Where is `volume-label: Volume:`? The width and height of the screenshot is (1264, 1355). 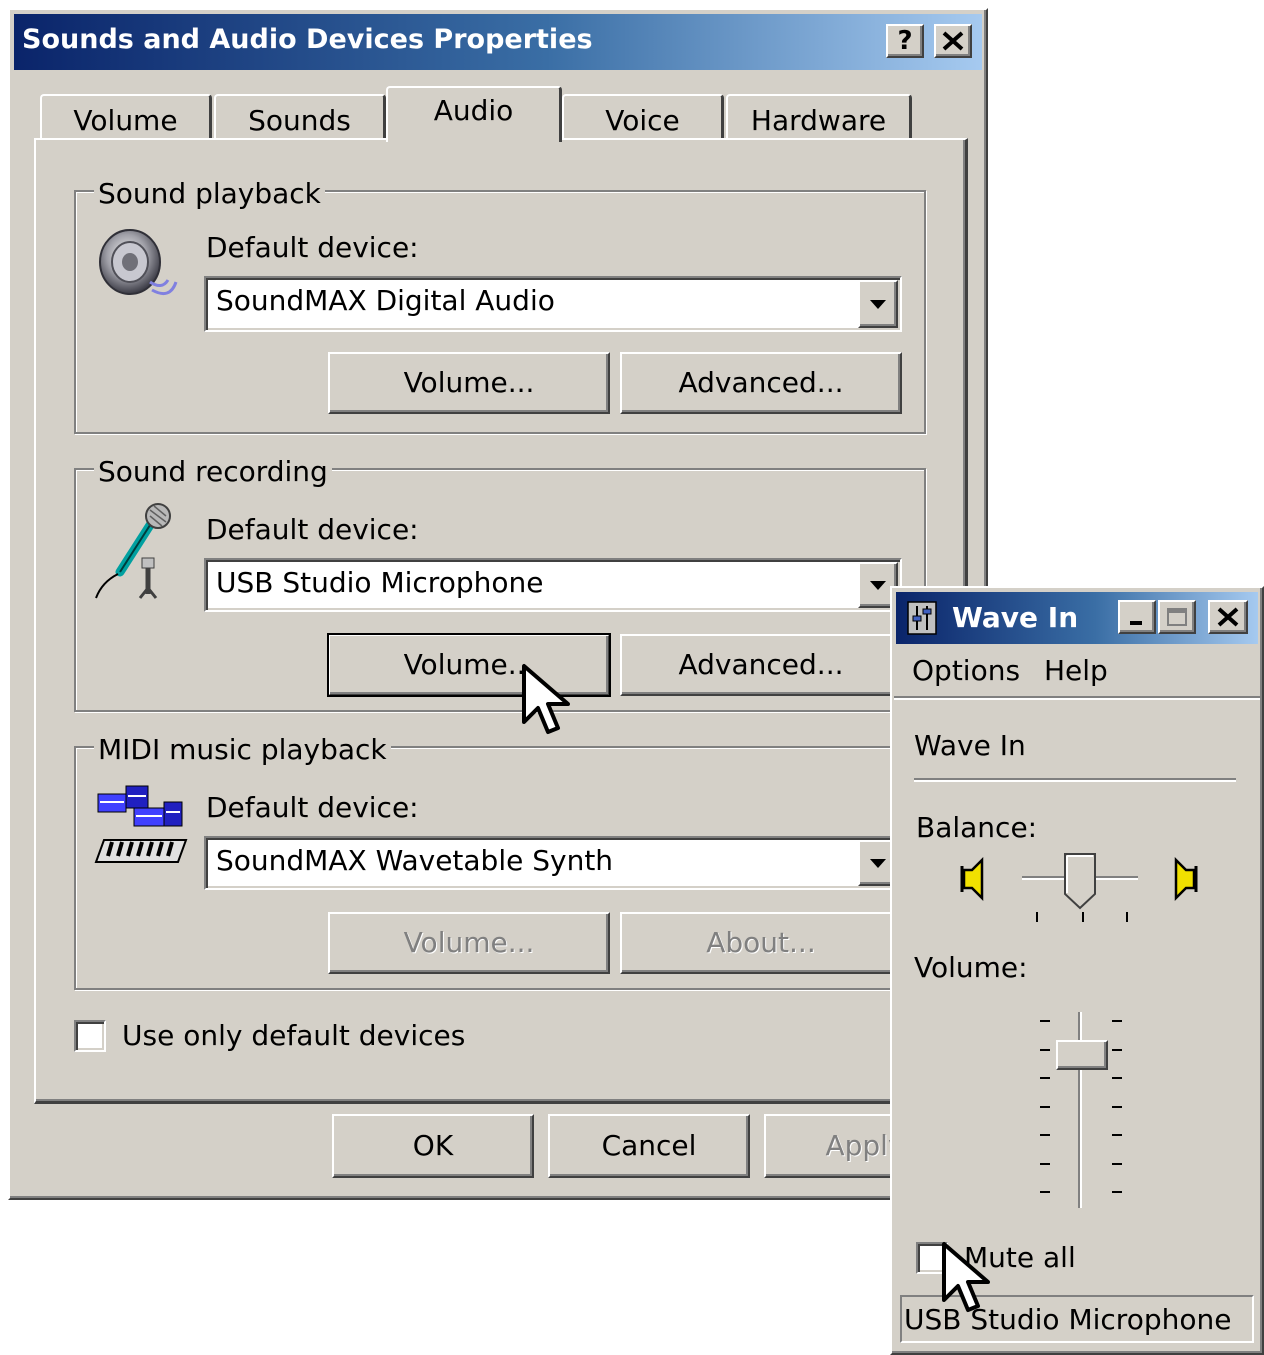
volume-label: Volume: is located at coordinates (971, 967).